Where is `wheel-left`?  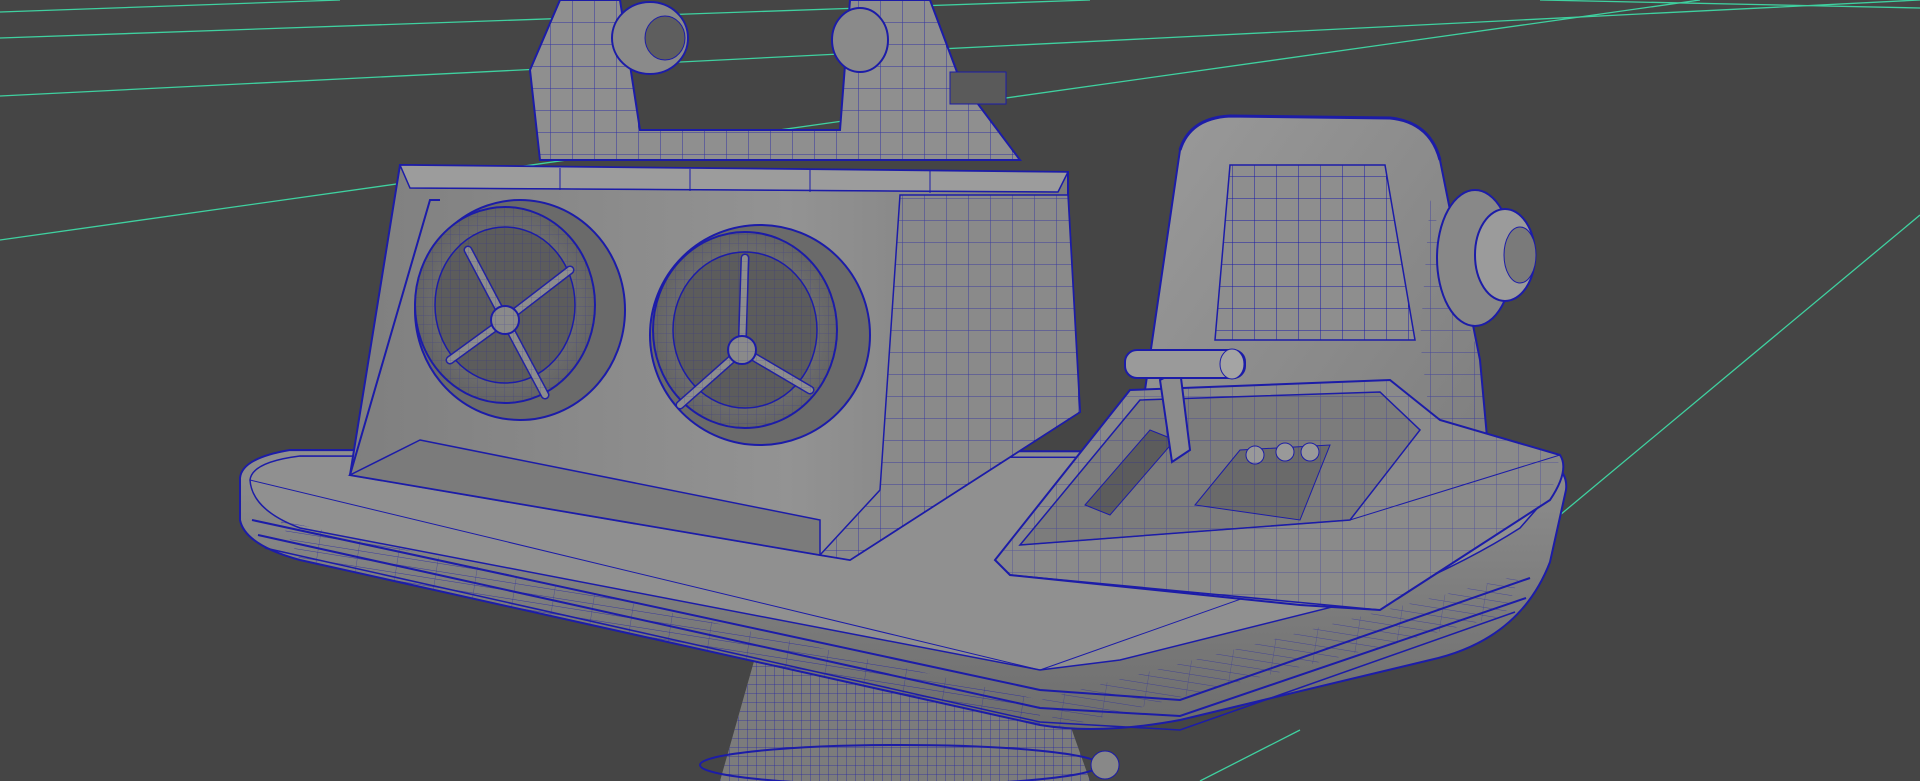 wheel-left is located at coordinates (520, 310).